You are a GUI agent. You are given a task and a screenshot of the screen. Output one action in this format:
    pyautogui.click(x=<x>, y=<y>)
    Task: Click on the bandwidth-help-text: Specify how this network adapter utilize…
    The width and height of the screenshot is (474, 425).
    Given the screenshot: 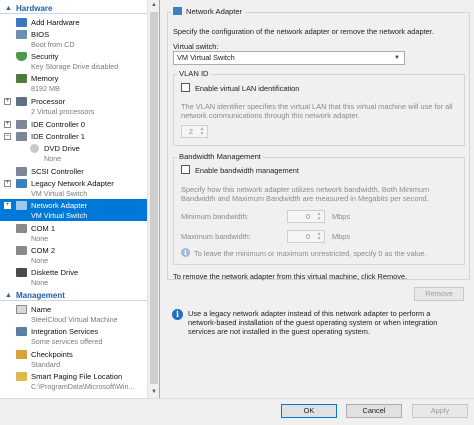 What is the action you would take?
    pyautogui.click(x=305, y=194)
    